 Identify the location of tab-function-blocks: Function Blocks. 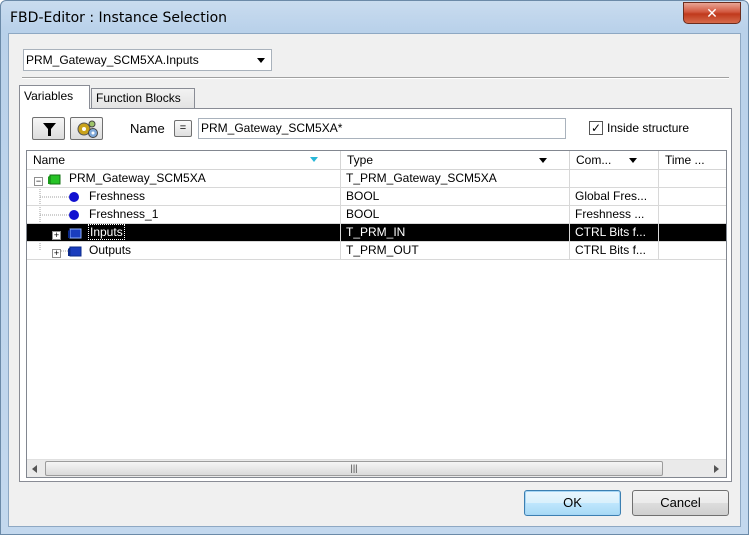
(143, 98).